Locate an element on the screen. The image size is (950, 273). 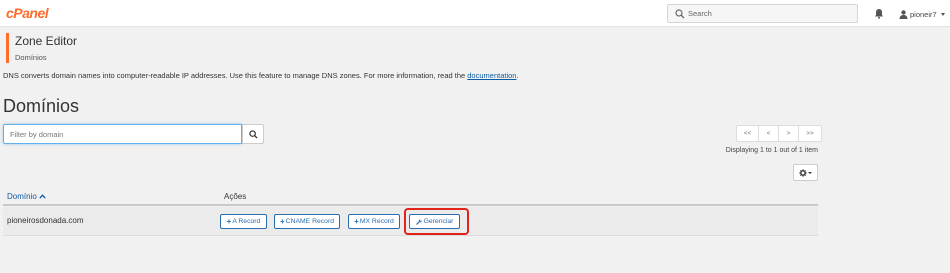
next-page-button: > is located at coordinates (788, 133).